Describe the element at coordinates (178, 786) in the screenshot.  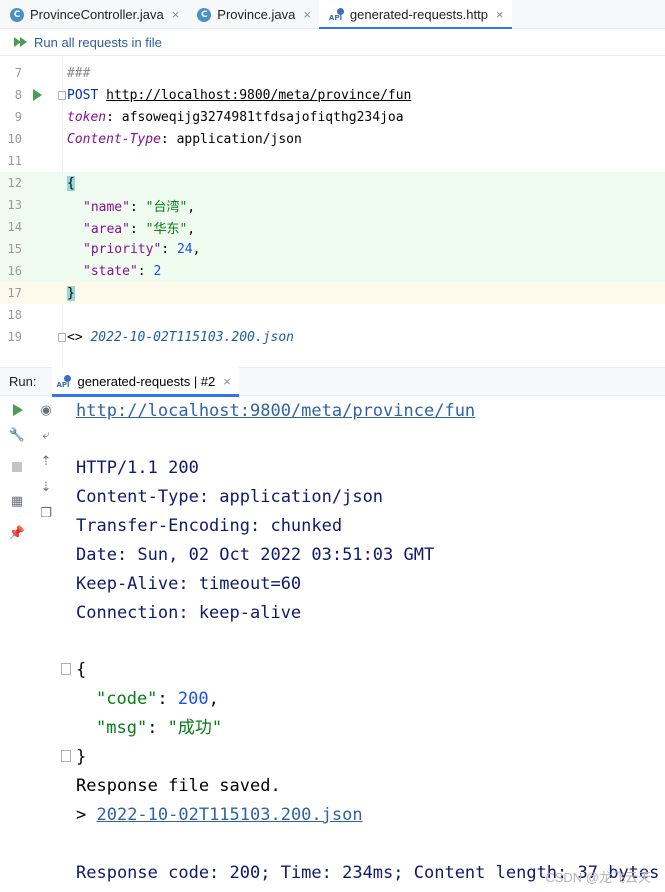
I see `response-saved-text: Response file saved.` at that location.